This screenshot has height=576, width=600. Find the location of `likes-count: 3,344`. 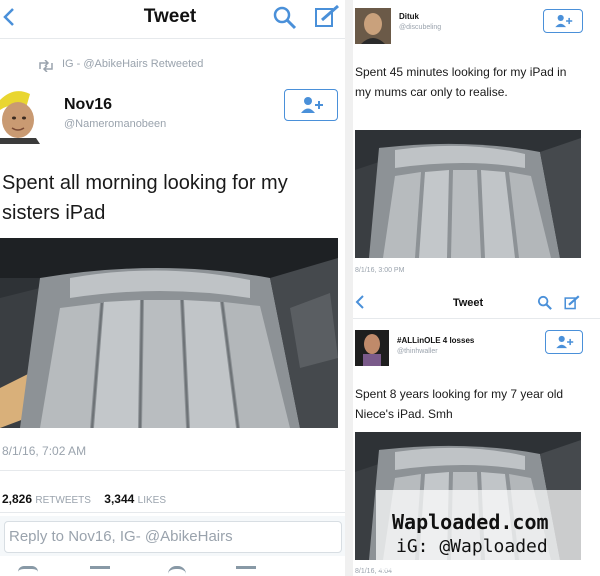

likes-count: 3,344 is located at coordinates (119, 499).